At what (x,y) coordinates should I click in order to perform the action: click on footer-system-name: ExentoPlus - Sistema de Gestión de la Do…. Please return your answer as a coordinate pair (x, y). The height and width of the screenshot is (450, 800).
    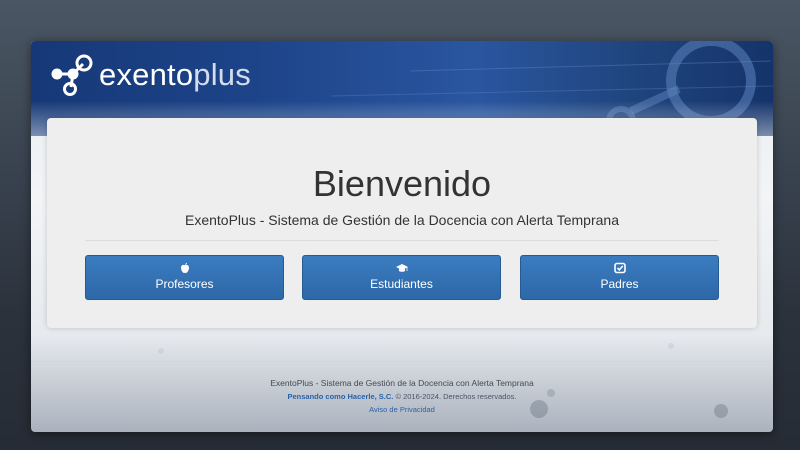
    Looking at the image, I should click on (402, 383).